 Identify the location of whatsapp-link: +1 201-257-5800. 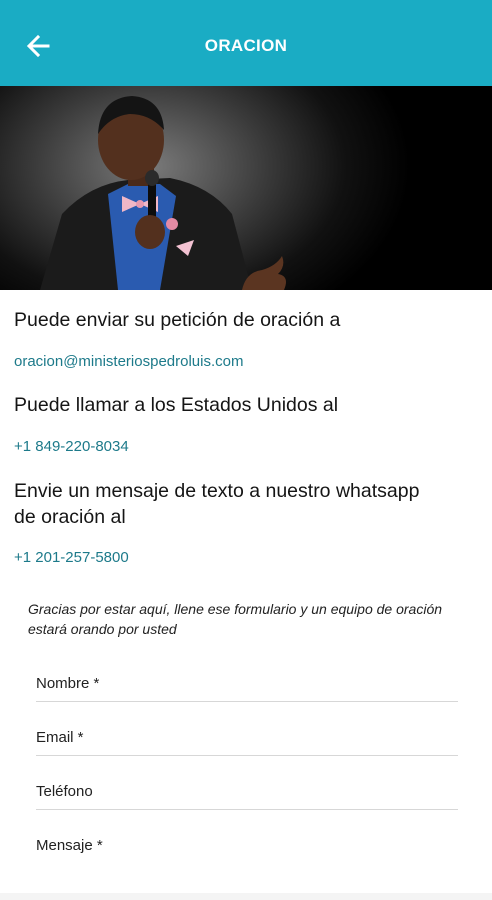
(71, 557).